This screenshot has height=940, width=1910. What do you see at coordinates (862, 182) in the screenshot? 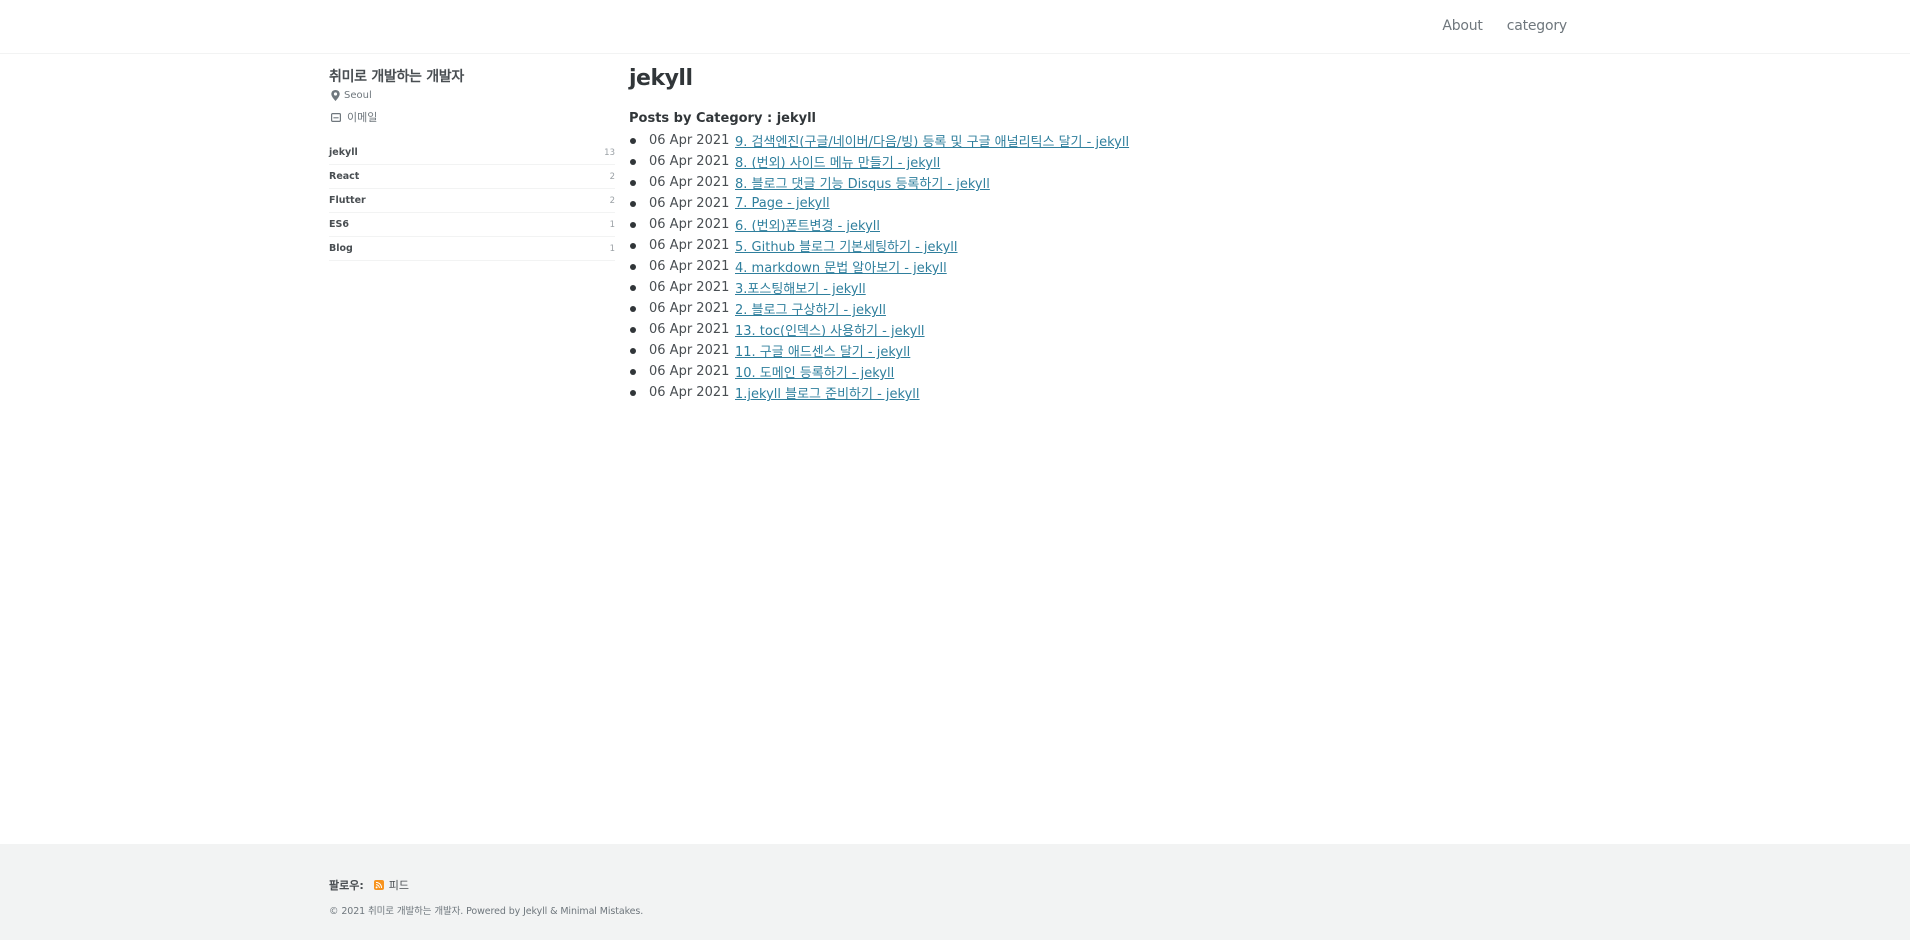
I see `post-link: 8. 블로그 댓글 기능 Disqus 등록하기 - jekyll` at bounding box center [862, 182].